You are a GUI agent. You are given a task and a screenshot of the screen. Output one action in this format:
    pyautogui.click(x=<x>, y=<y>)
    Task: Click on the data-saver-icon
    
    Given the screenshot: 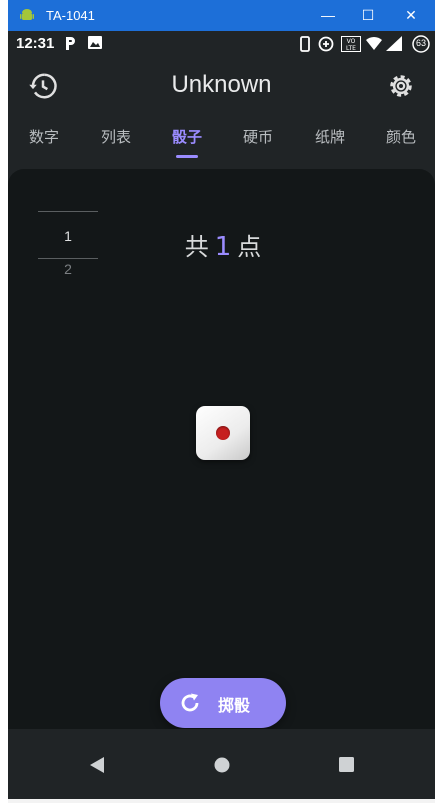 What is the action you would take?
    pyautogui.click(x=326, y=44)
    